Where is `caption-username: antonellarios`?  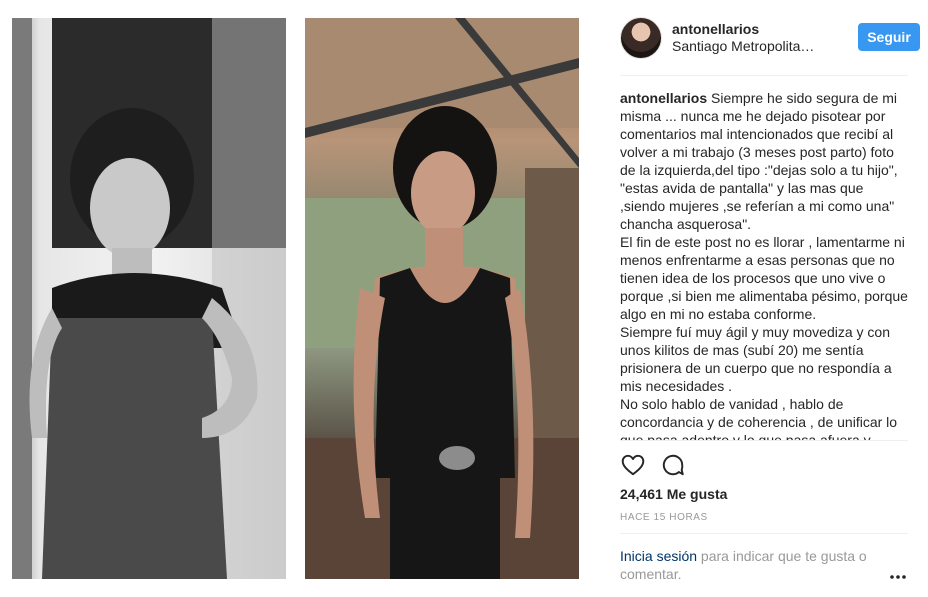 caption-username: antonellarios is located at coordinates (663, 98).